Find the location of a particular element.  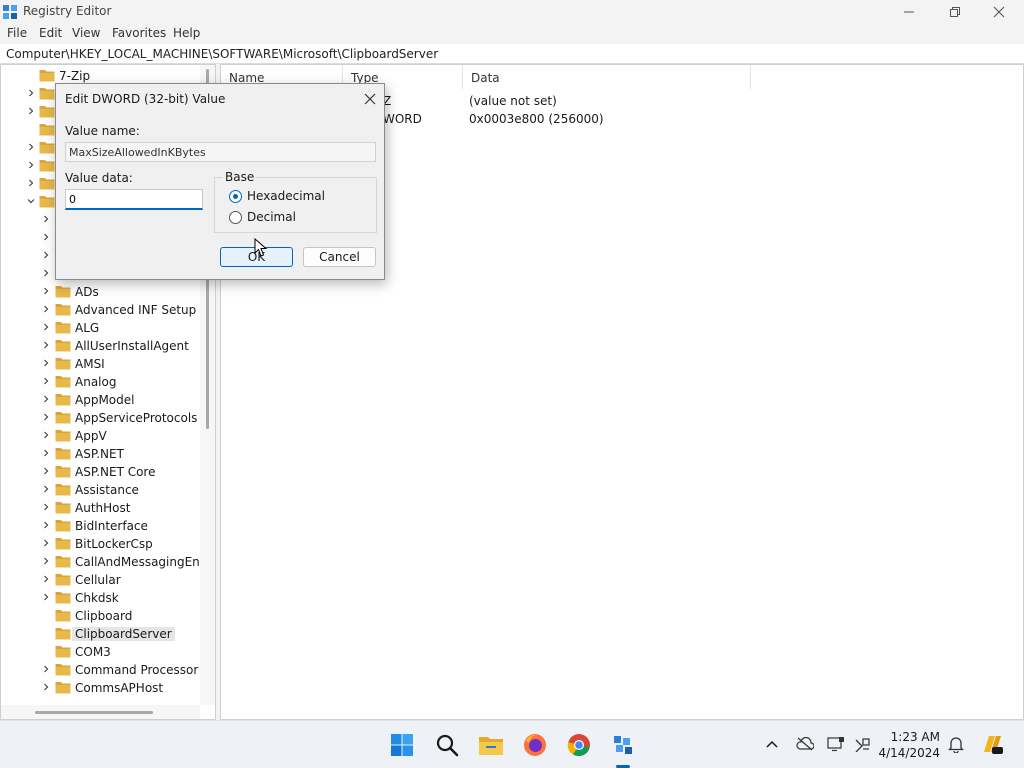

tree-item: Advanced INF Setup is located at coordinates (100, 310).